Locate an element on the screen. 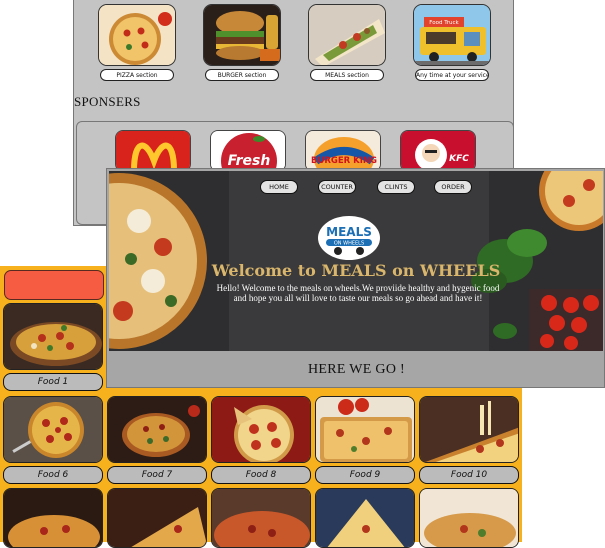  meals-section-image is located at coordinates (347, 35).